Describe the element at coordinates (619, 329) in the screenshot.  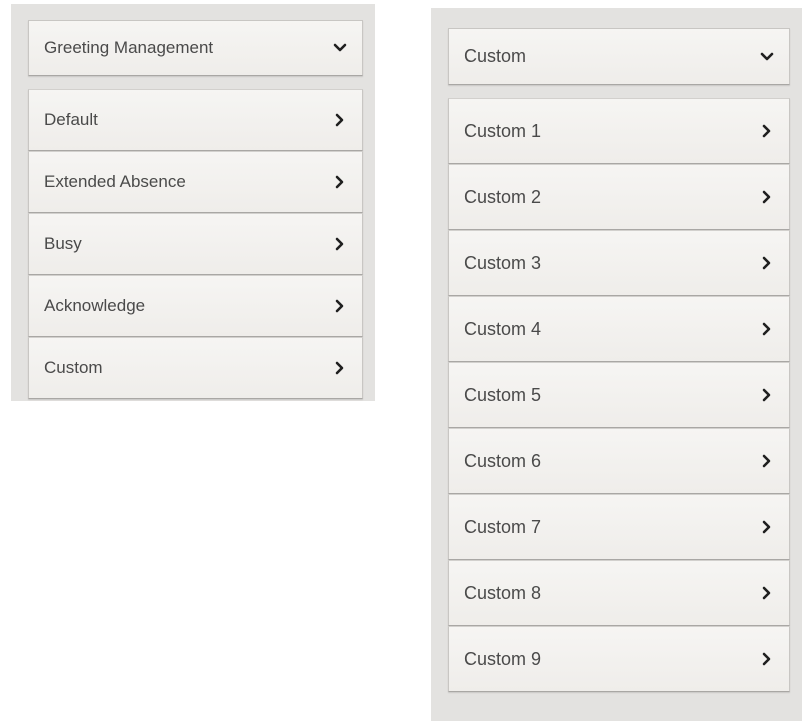
I see `custom-item-4: Custom 4` at that location.